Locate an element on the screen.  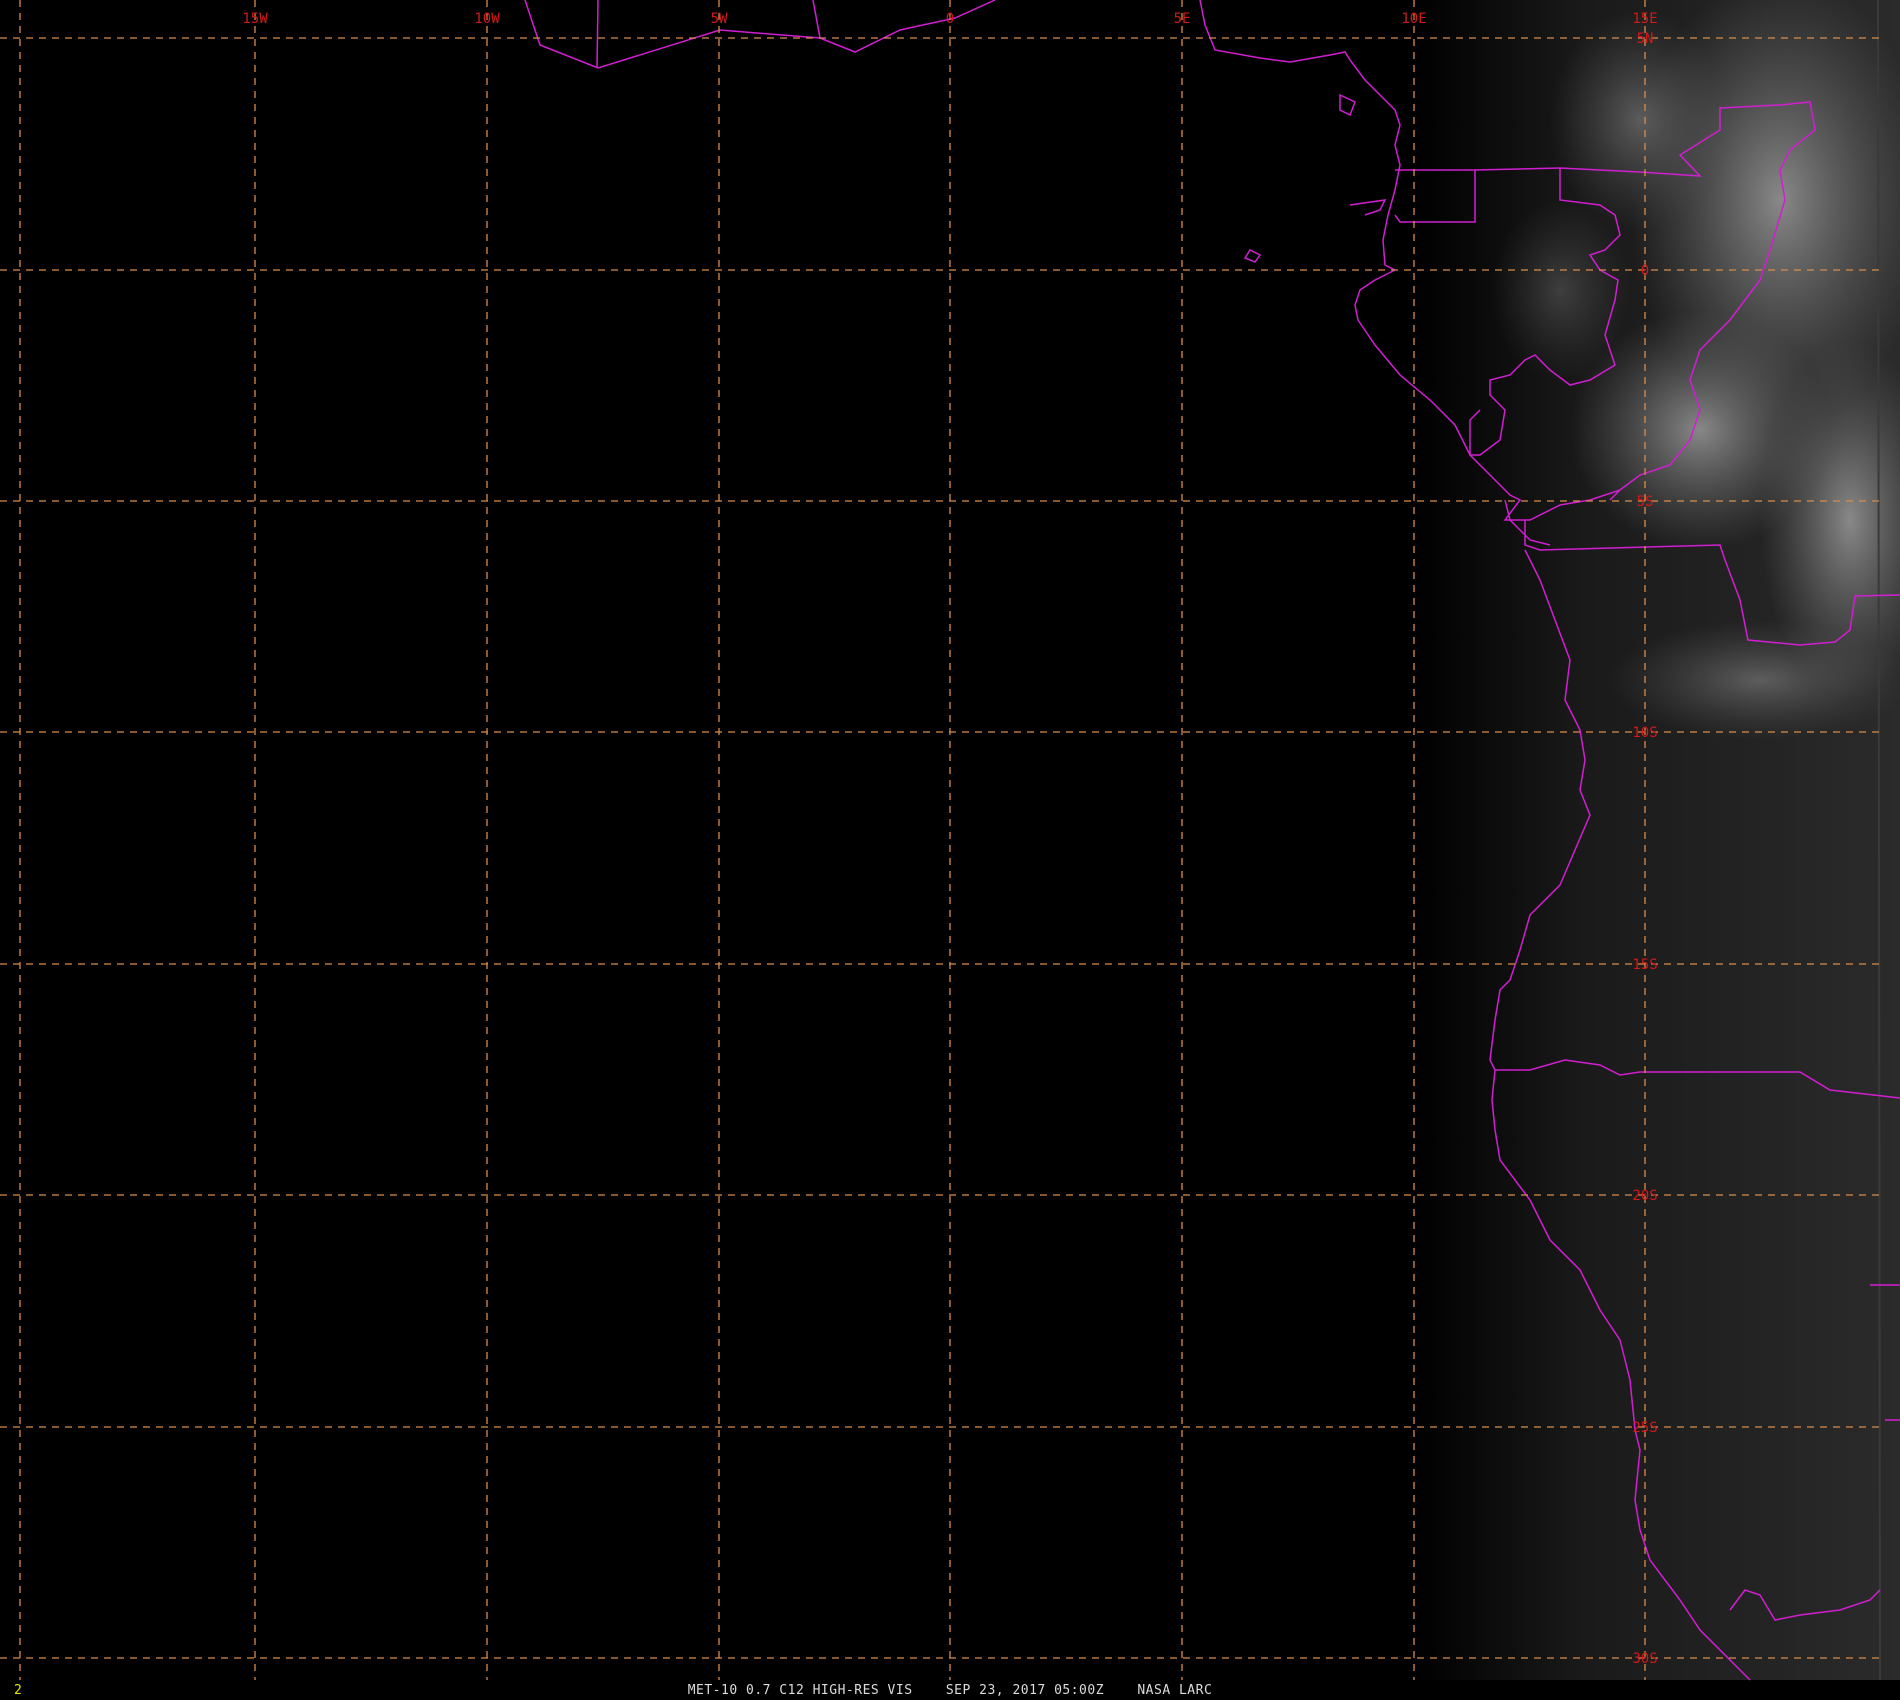
longitude-label: 10W is located at coordinates (487, 19).